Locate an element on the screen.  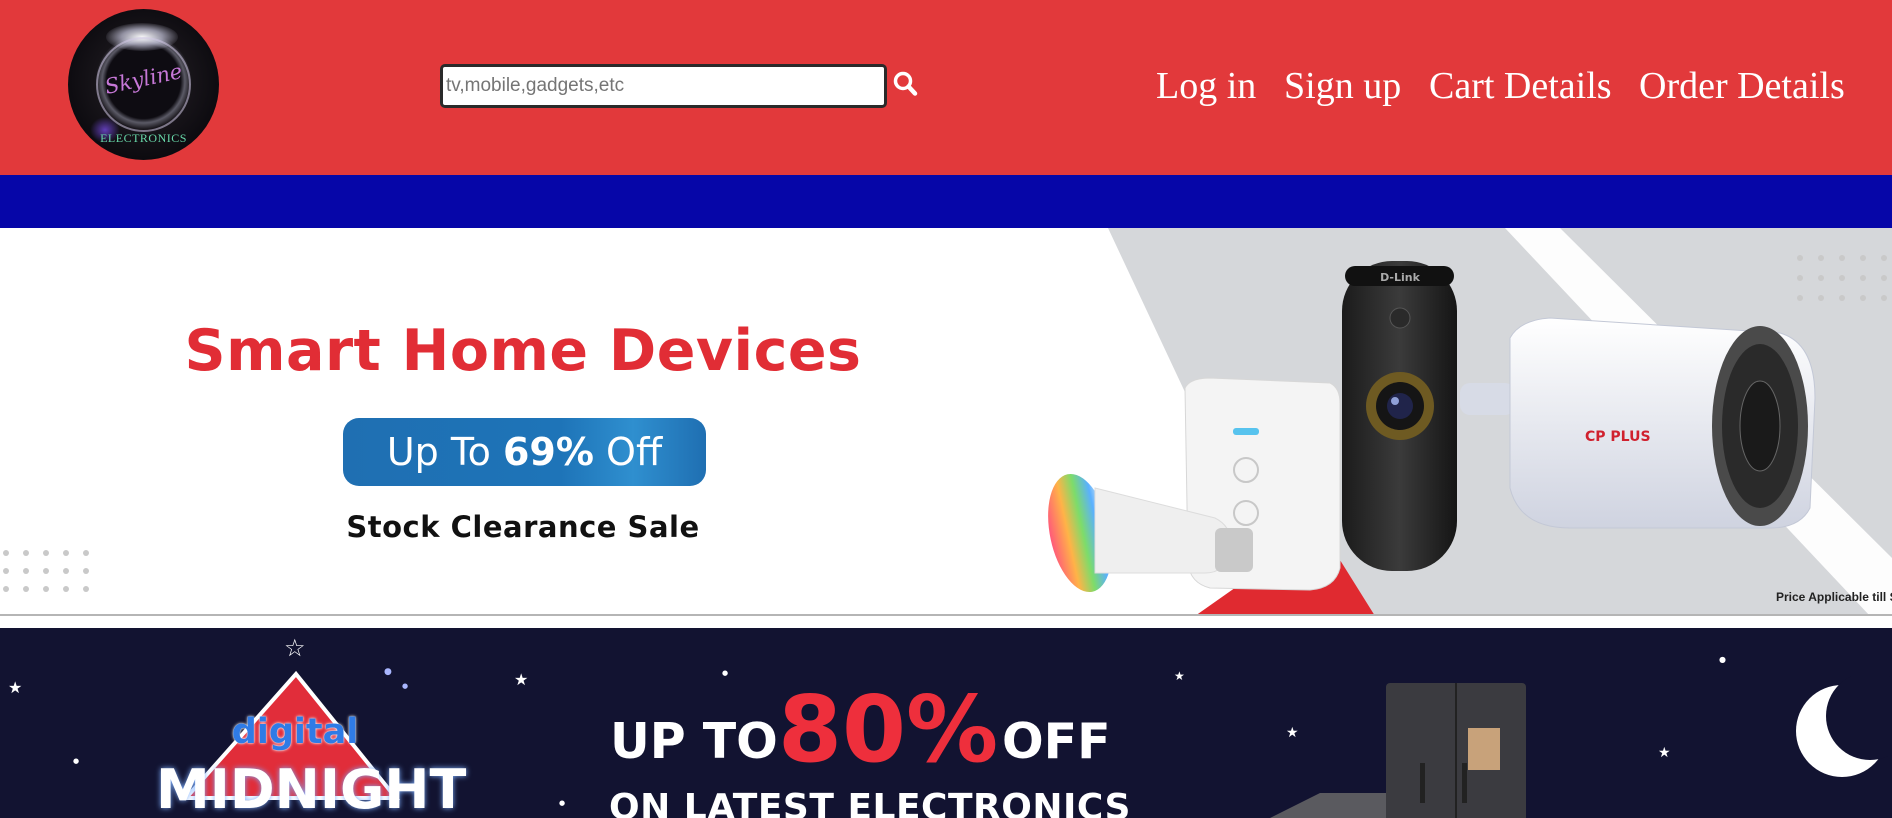
search-input is located at coordinates (663, 86).